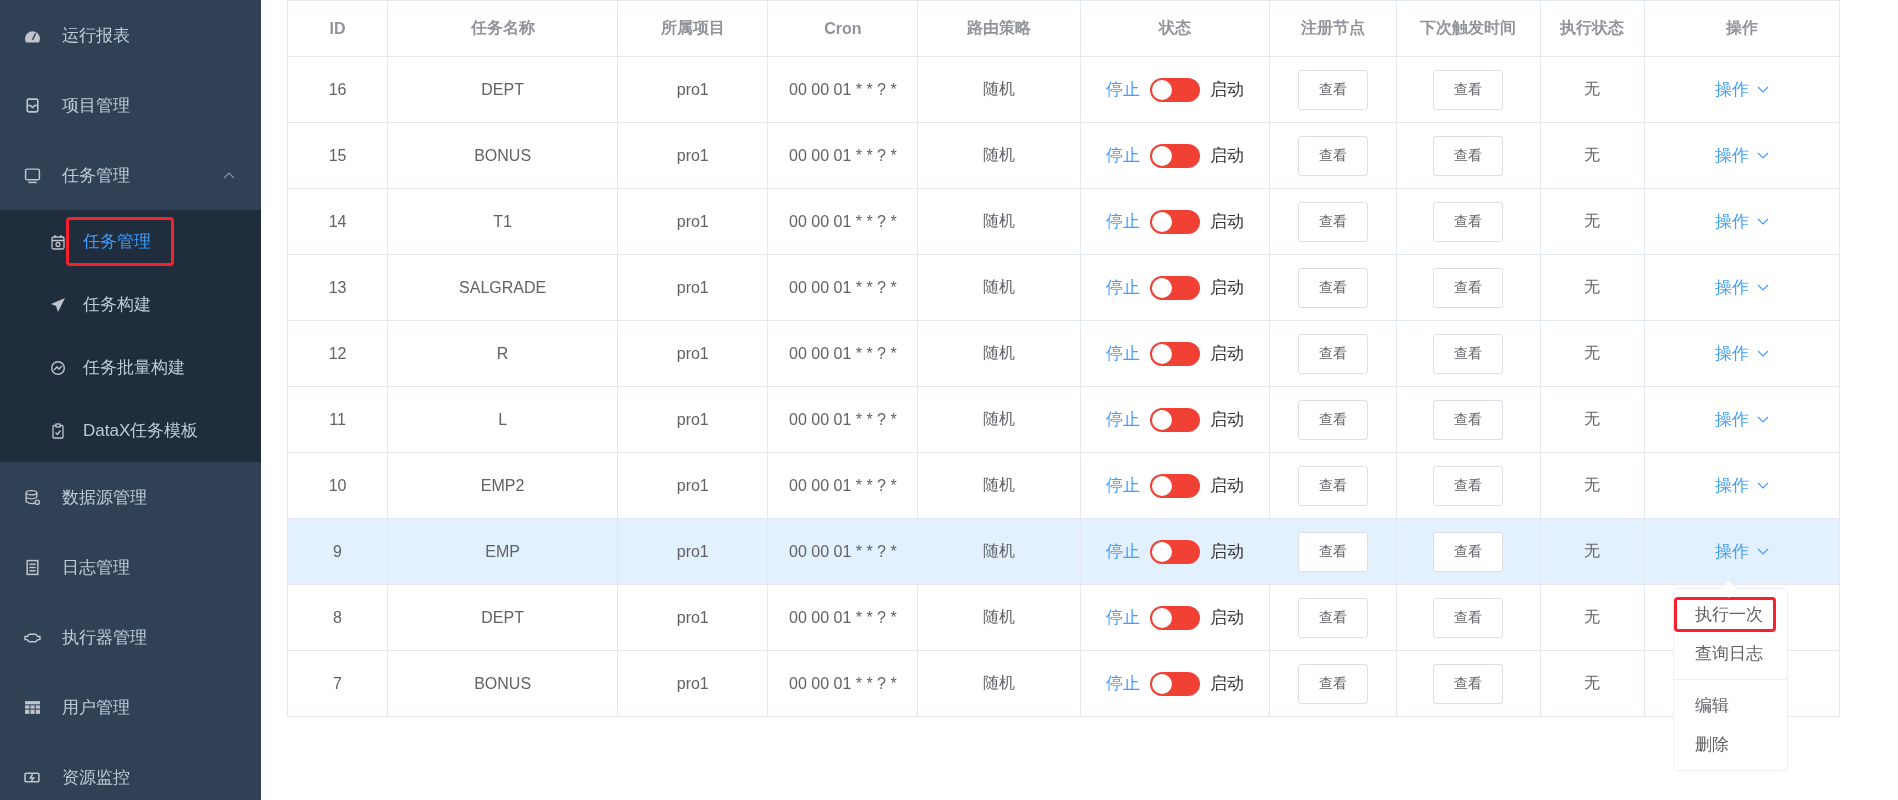 This screenshot has width=1898, height=800. I want to click on submenu-item: 任务管理, so click(130, 241).